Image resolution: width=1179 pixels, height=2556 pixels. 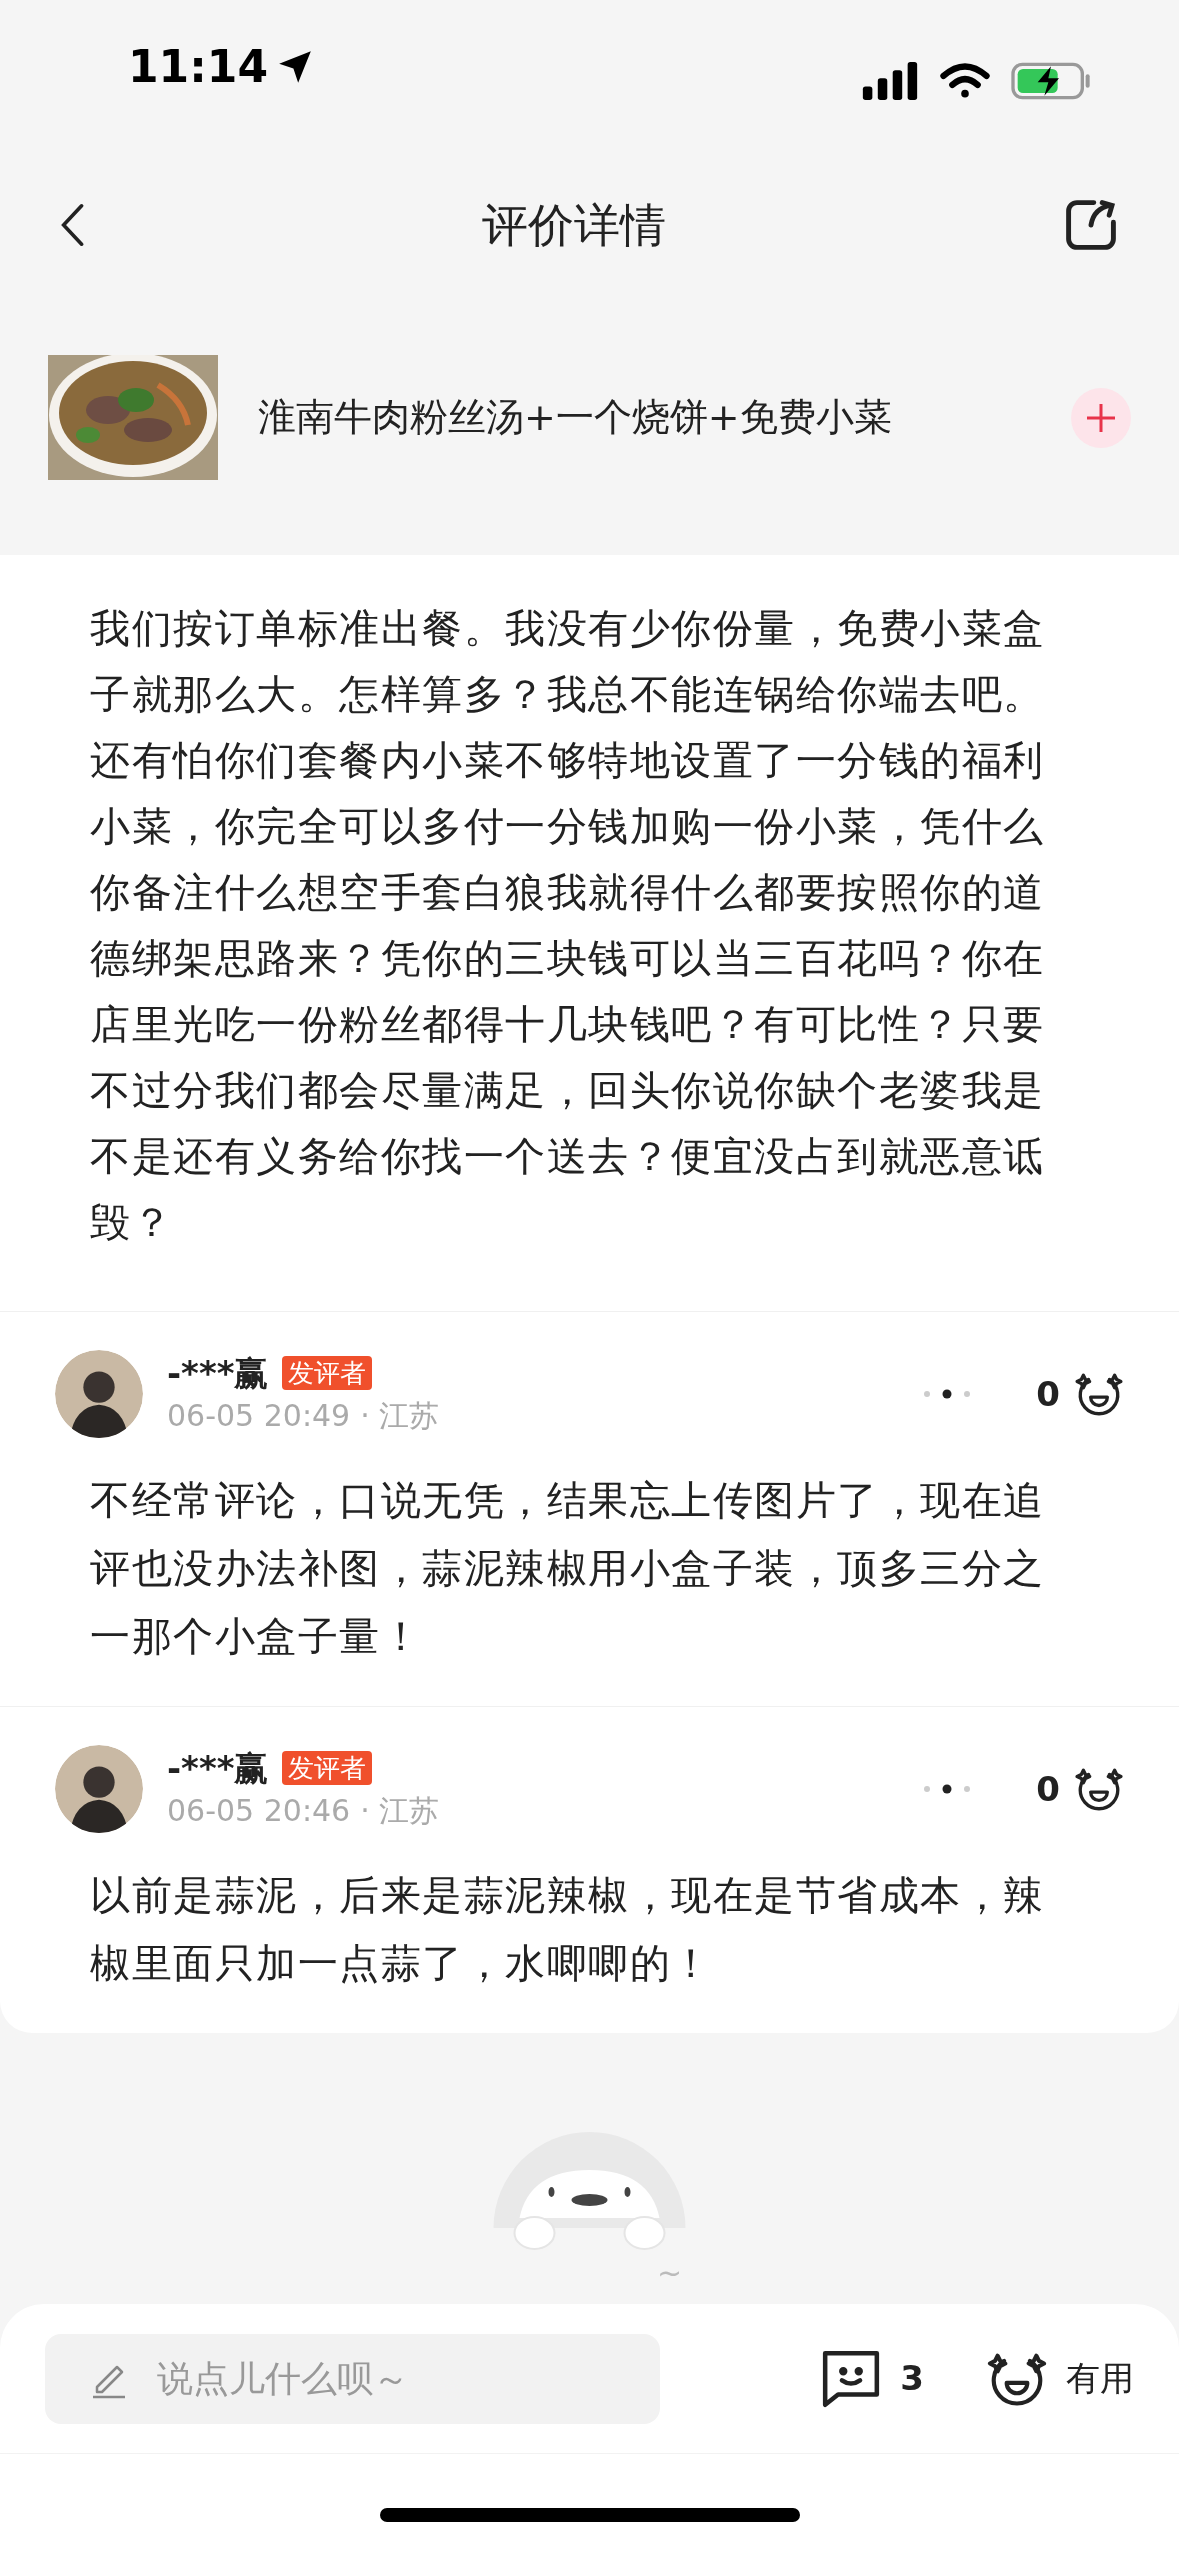 What do you see at coordinates (259, 1416) in the screenshot?
I see `comment-time: 06-05 20:49` at bounding box center [259, 1416].